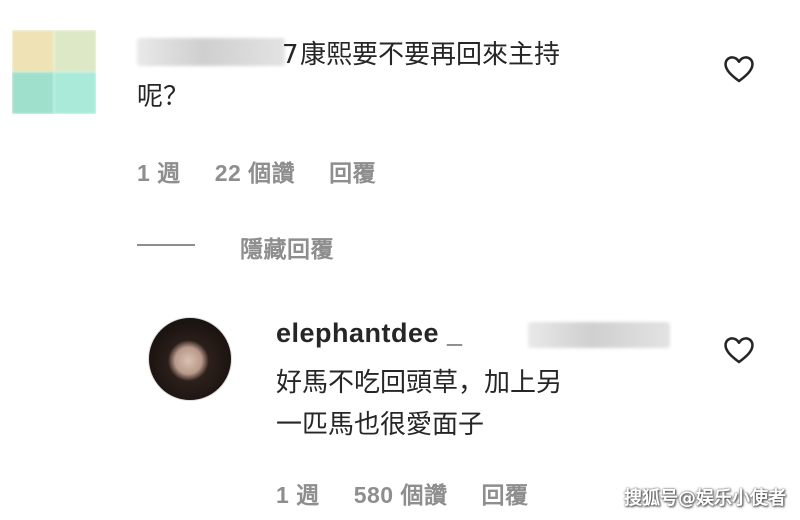 Image resolution: width=800 pixels, height=520 pixels. Describe the element at coordinates (159, 173) in the screenshot. I see `comment-time: 1 週` at that location.